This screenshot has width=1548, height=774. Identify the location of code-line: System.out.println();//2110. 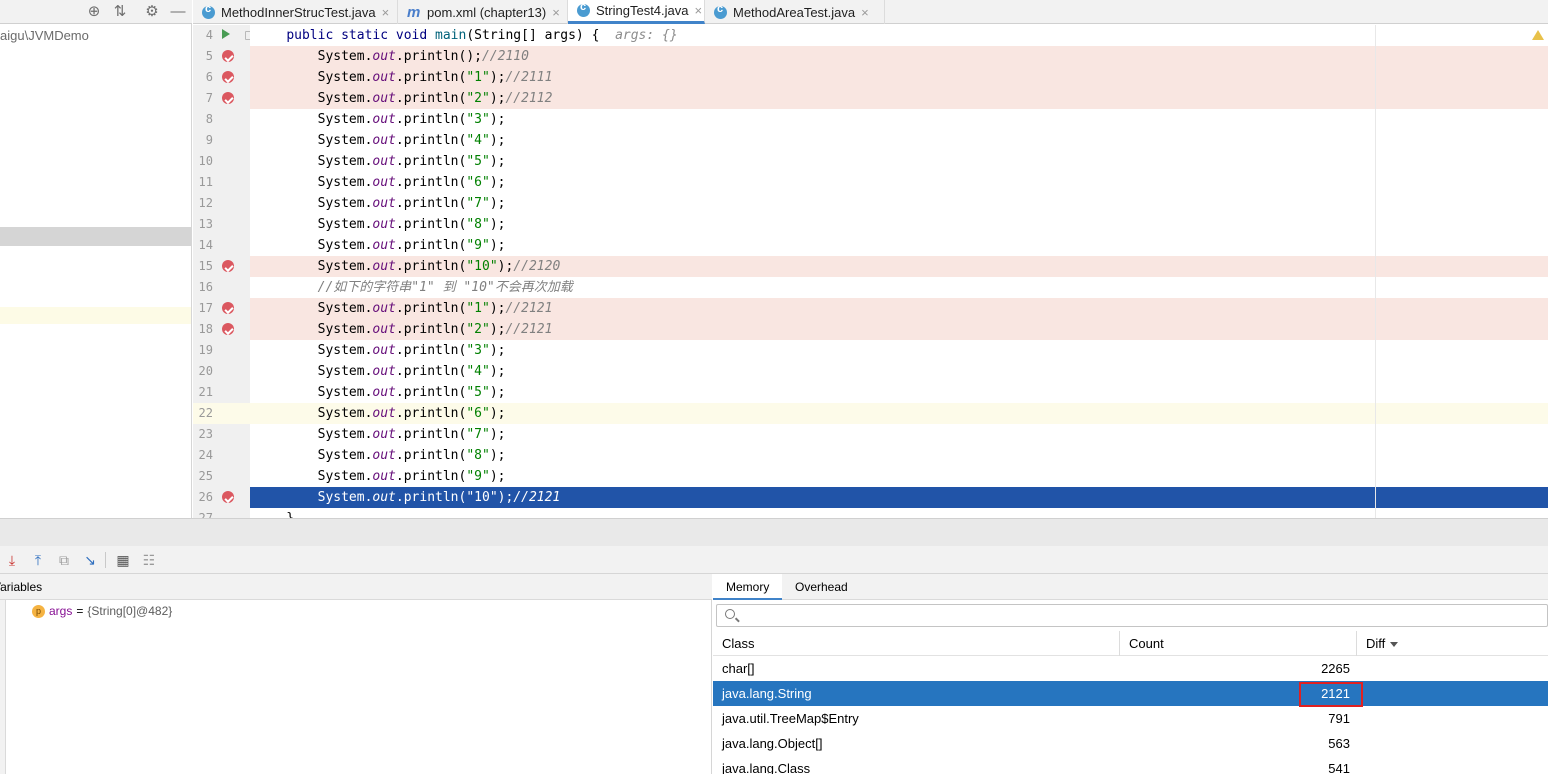
(899, 56).